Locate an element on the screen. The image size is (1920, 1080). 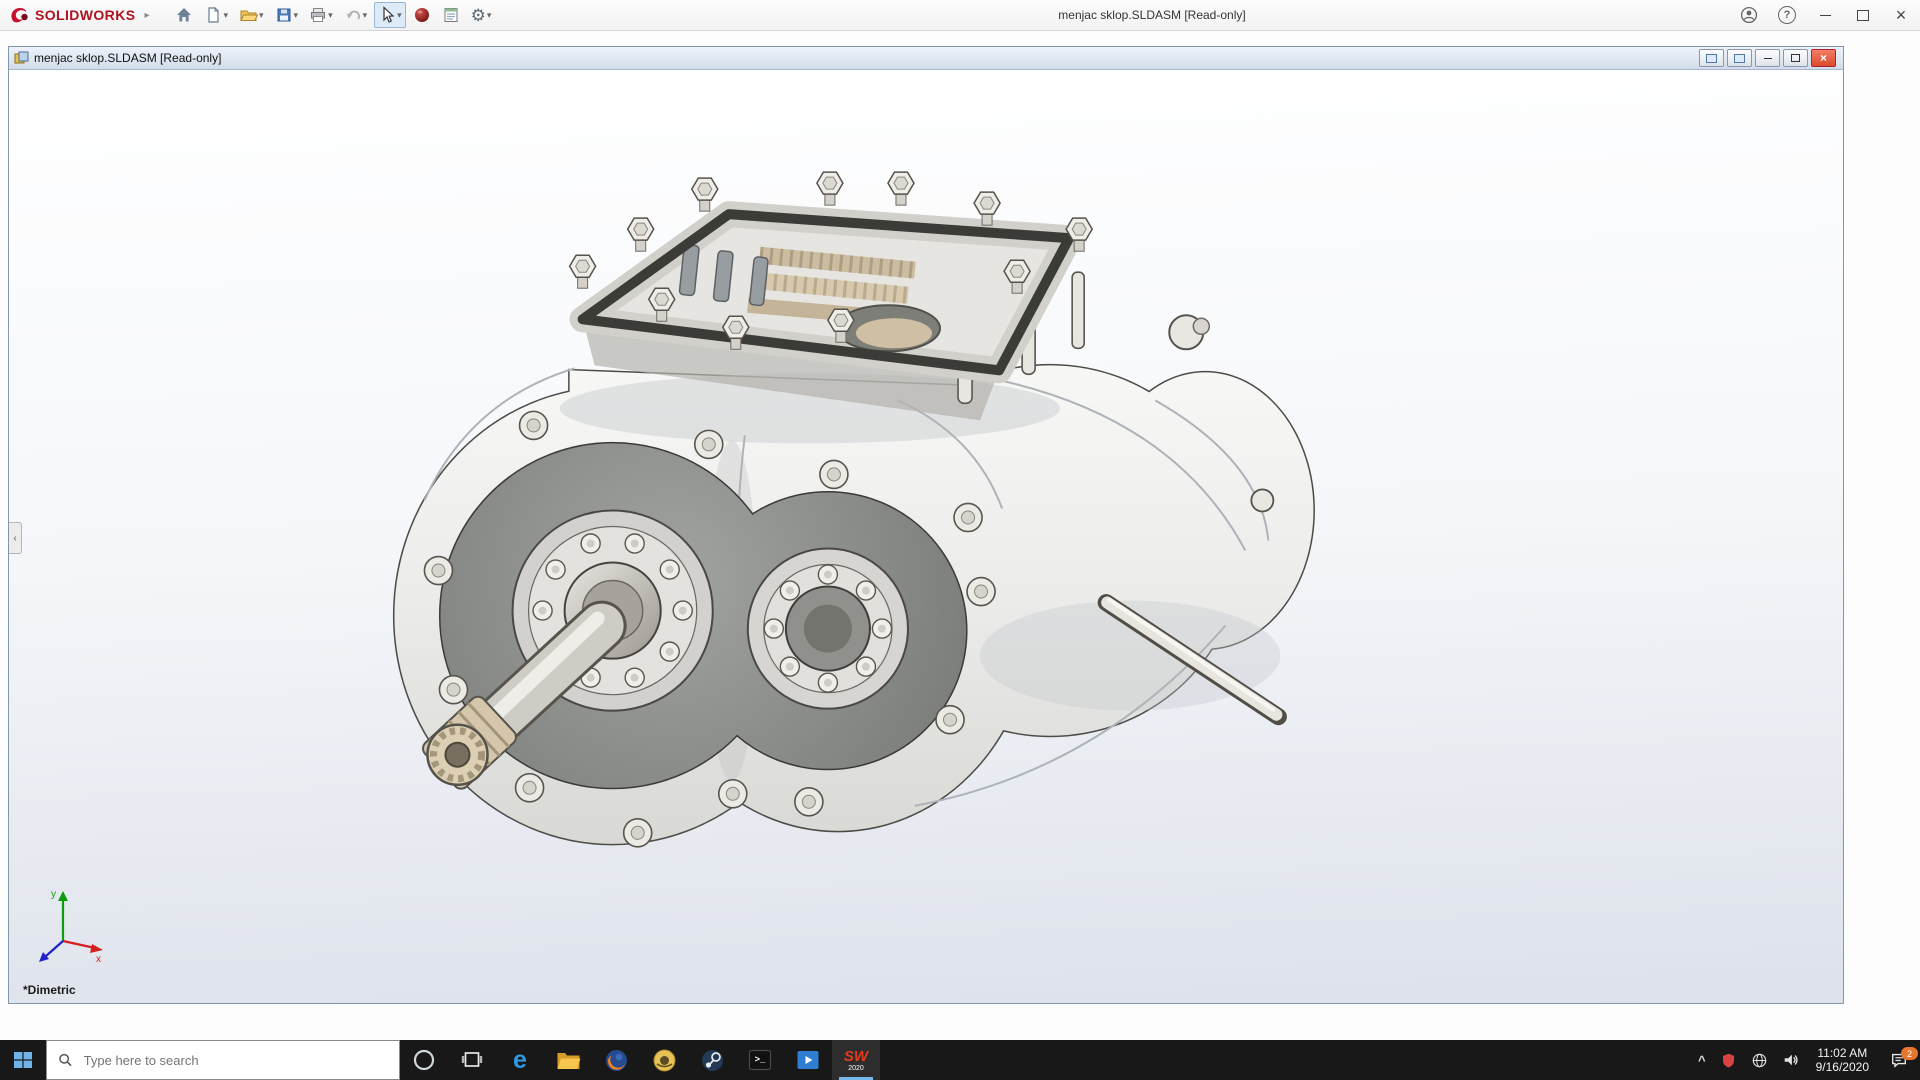
app-title: menjac sklop.SLDASM [Read-only] is located at coordinates (1152, 15).